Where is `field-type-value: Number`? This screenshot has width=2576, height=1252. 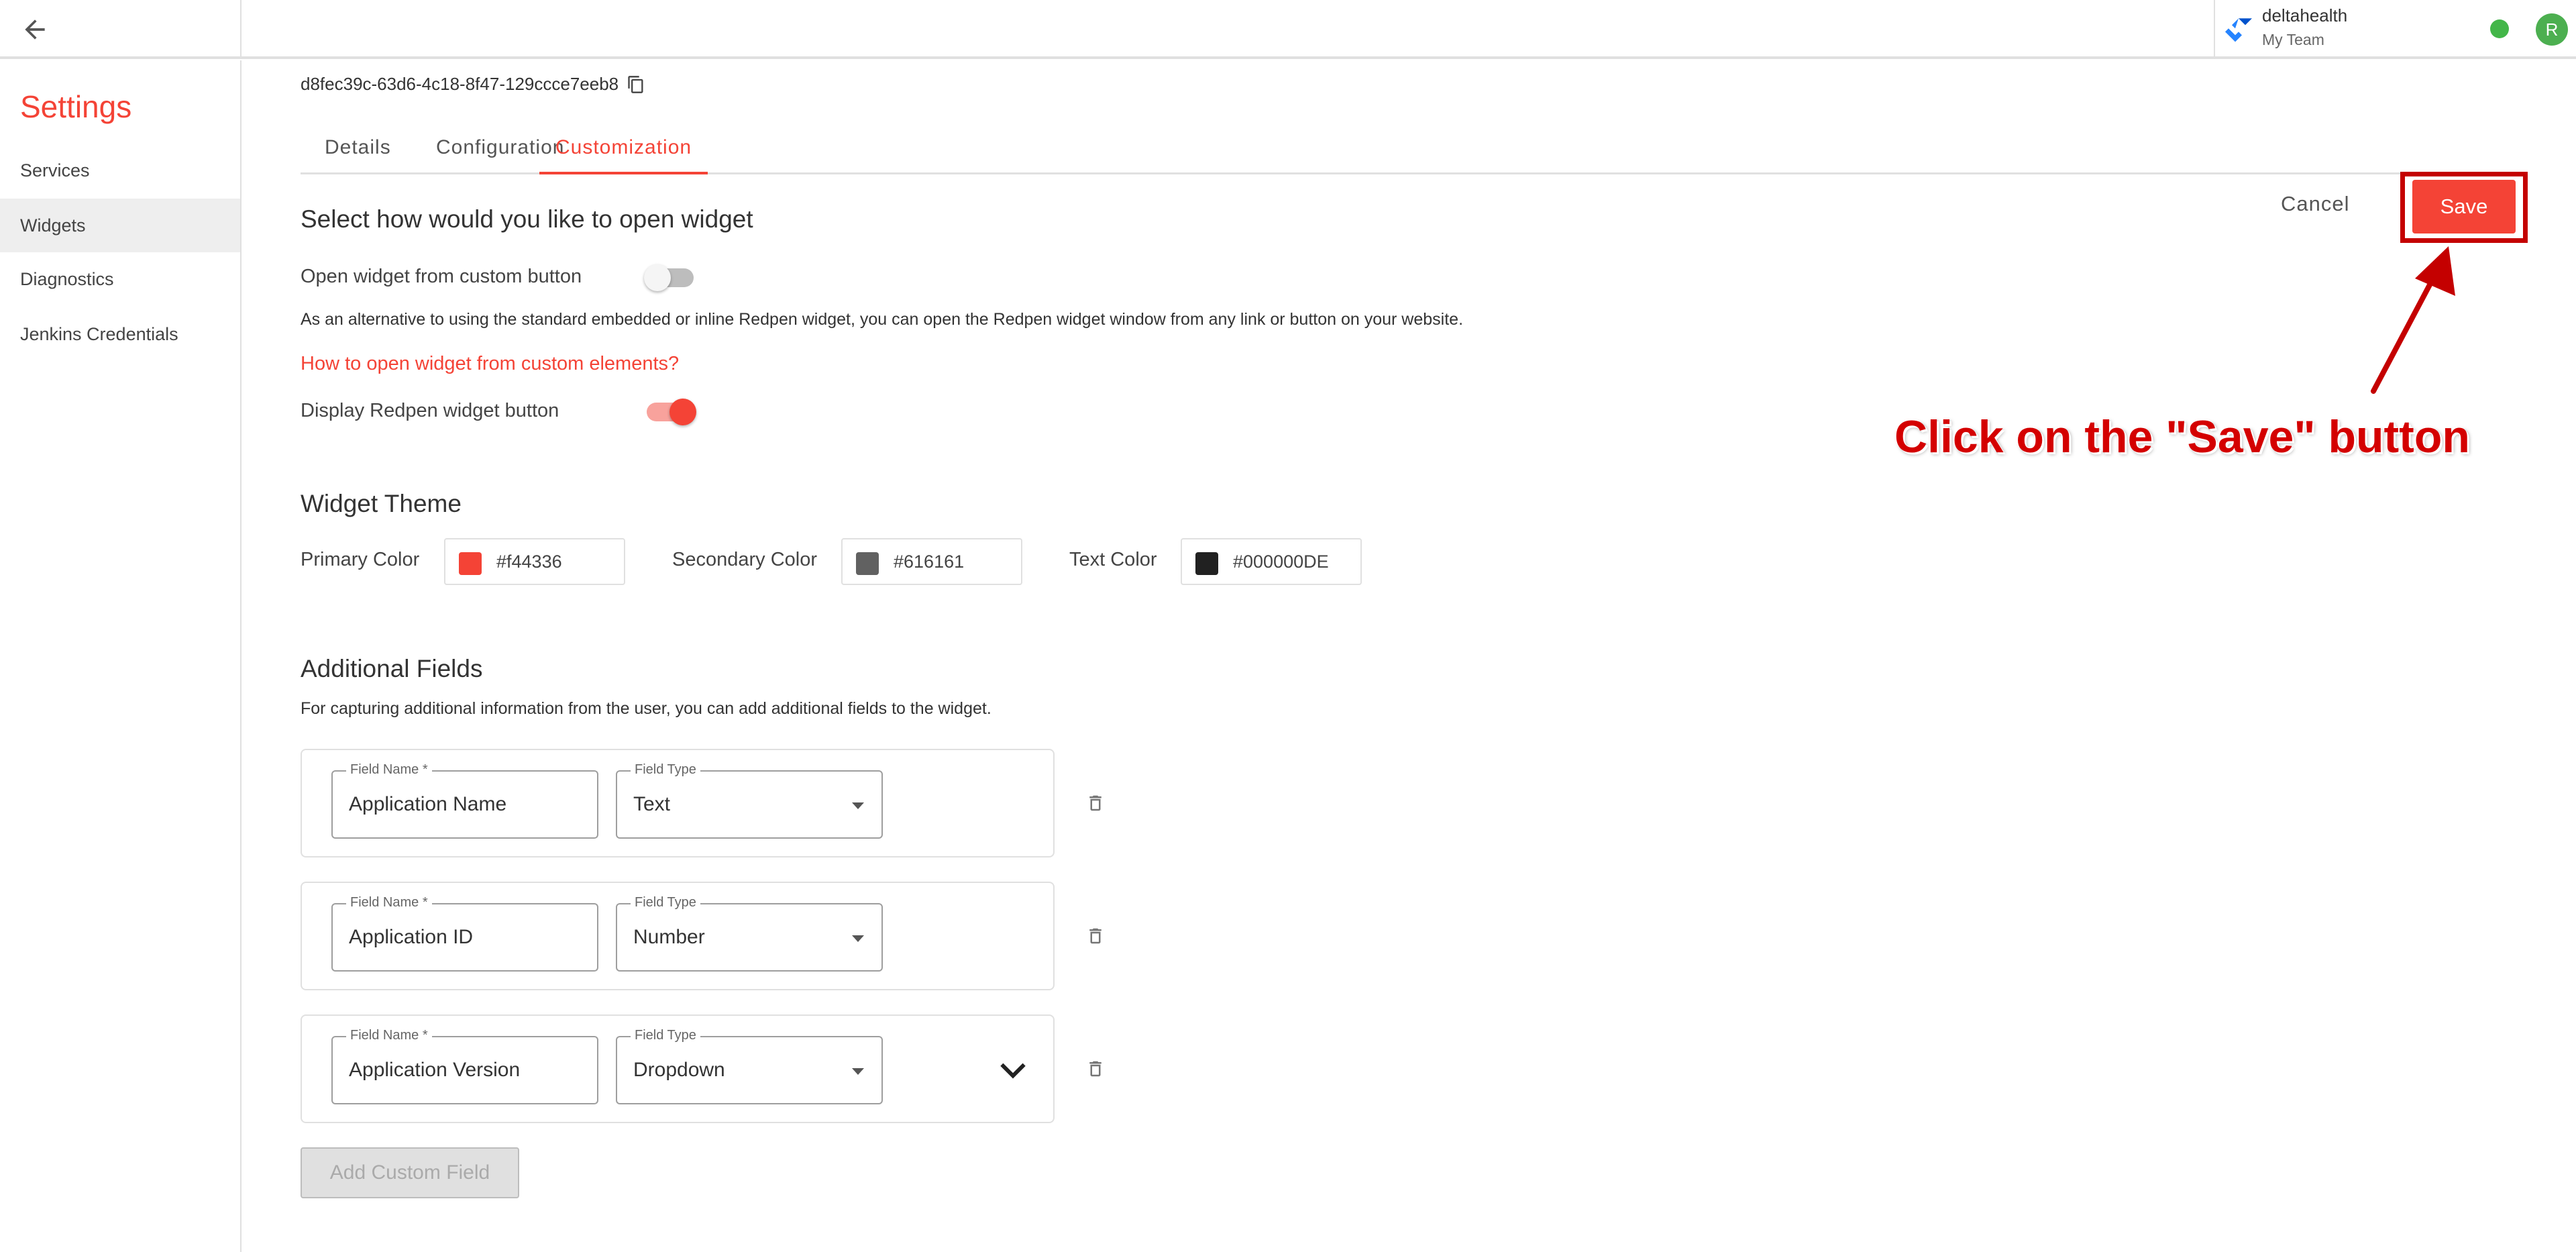 field-type-value: Number is located at coordinates (669, 937).